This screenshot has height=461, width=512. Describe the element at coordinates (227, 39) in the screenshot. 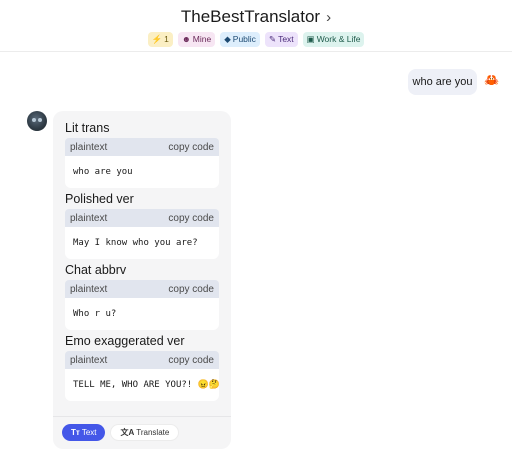

I see `diamond-icon: ◆` at that location.